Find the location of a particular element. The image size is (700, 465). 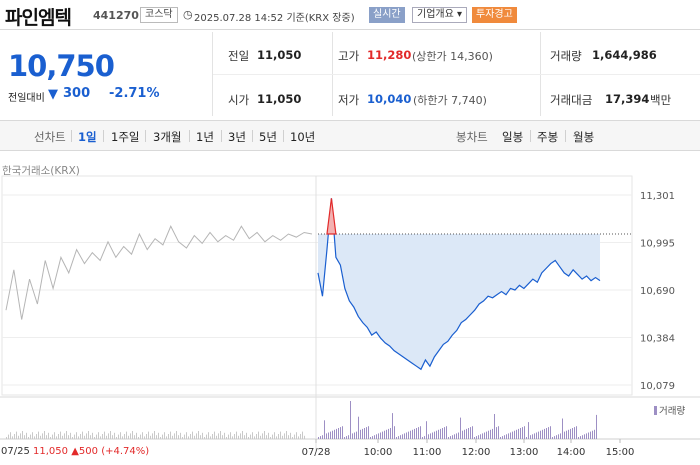

tab-1day: 1일 is located at coordinates (87, 137).